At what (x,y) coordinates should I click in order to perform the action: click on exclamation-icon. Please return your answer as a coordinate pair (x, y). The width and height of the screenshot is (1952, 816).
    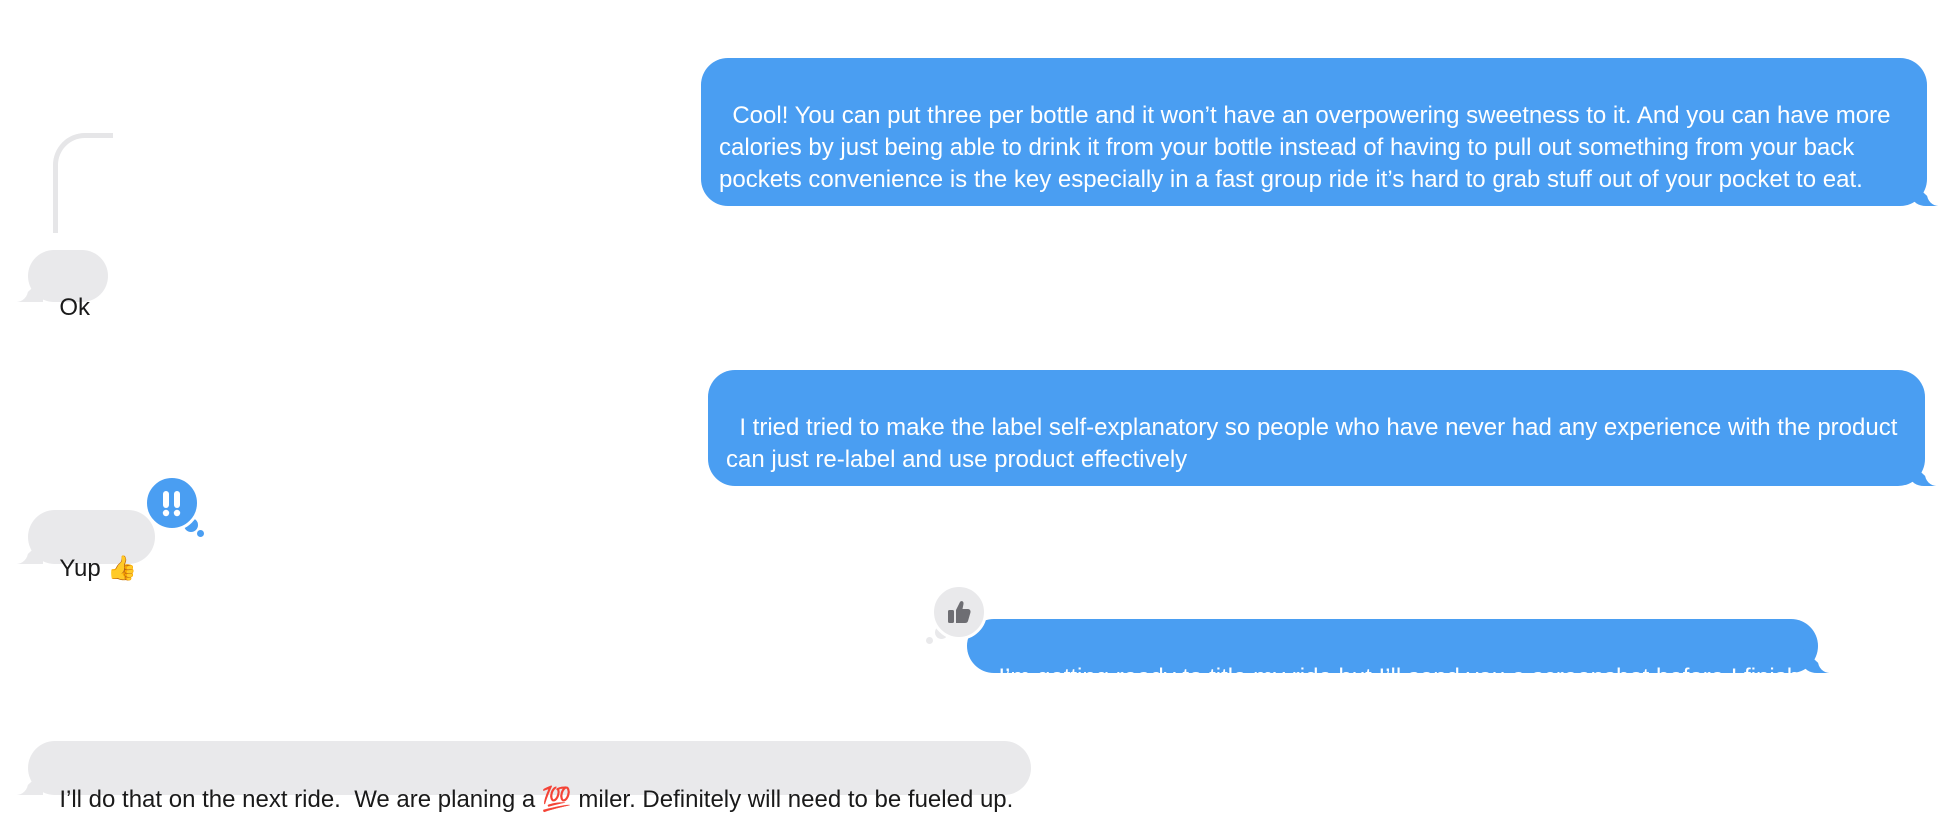
    Looking at the image, I should click on (171, 504).